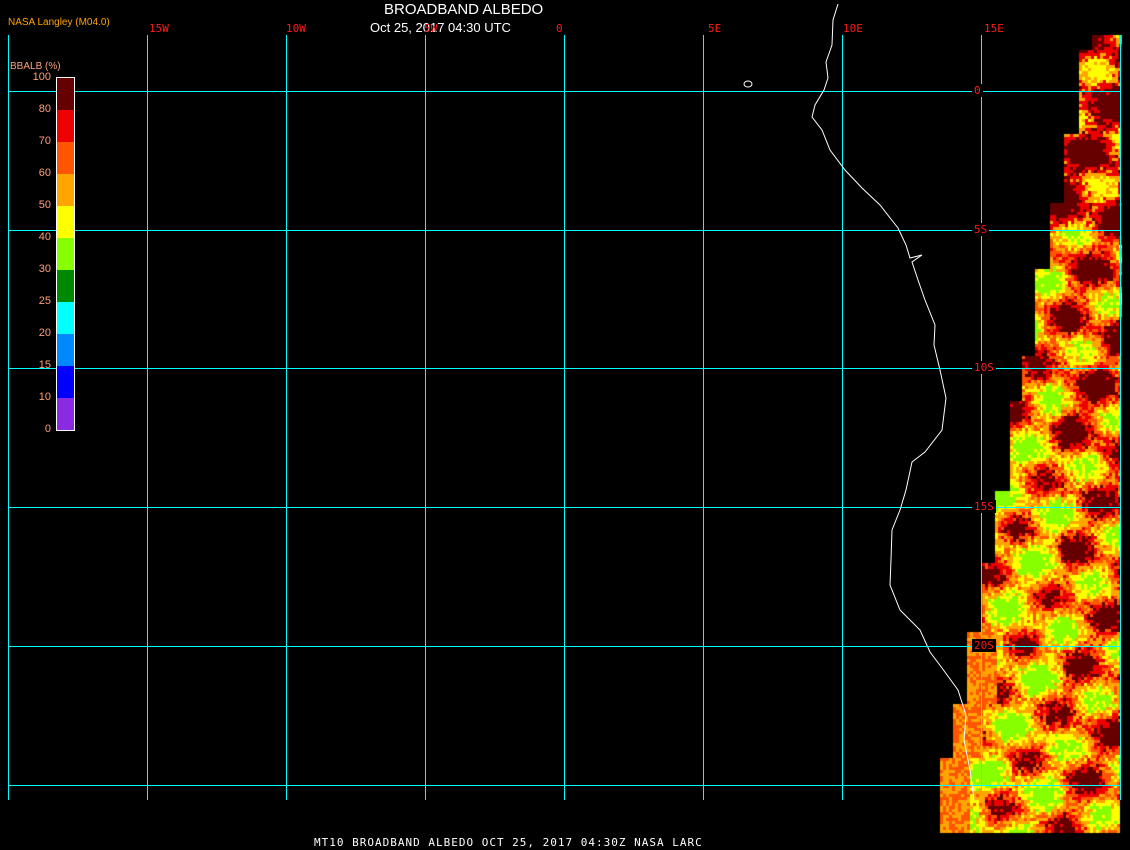 This screenshot has height=850, width=1130. Describe the element at coordinates (59, 22) in the screenshot. I see `credit-label: NASA Langley (M04.0)` at that location.